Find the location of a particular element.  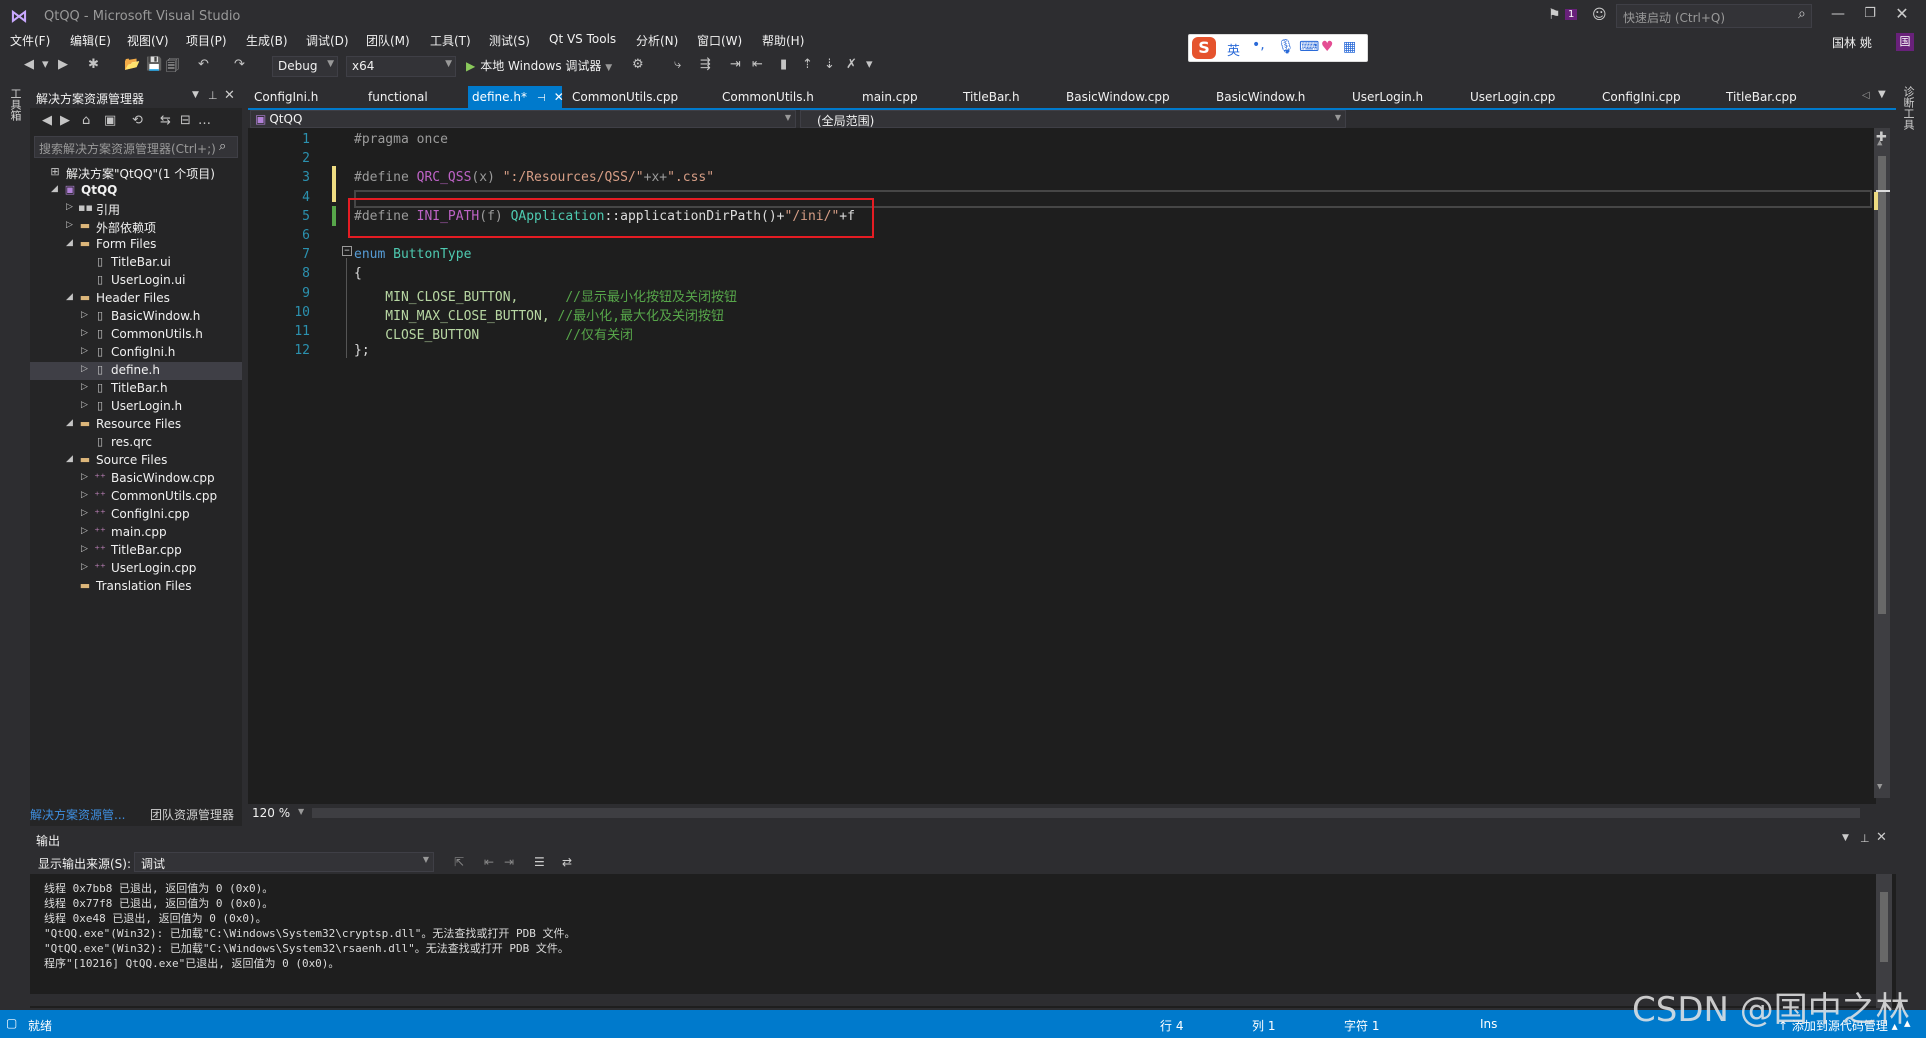

format-icon: ⇶ is located at coordinates (705, 64).